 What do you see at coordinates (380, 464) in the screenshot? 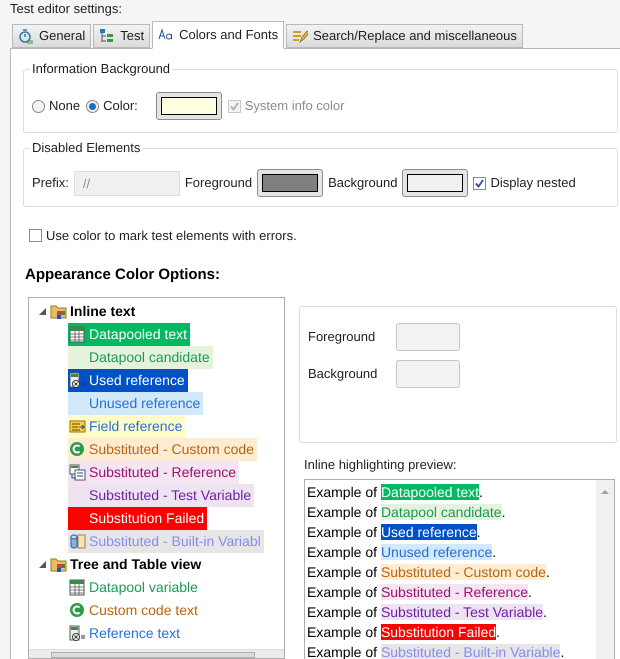
I see `preview-label: Inline highlighting preview:` at bounding box center [380, 464].